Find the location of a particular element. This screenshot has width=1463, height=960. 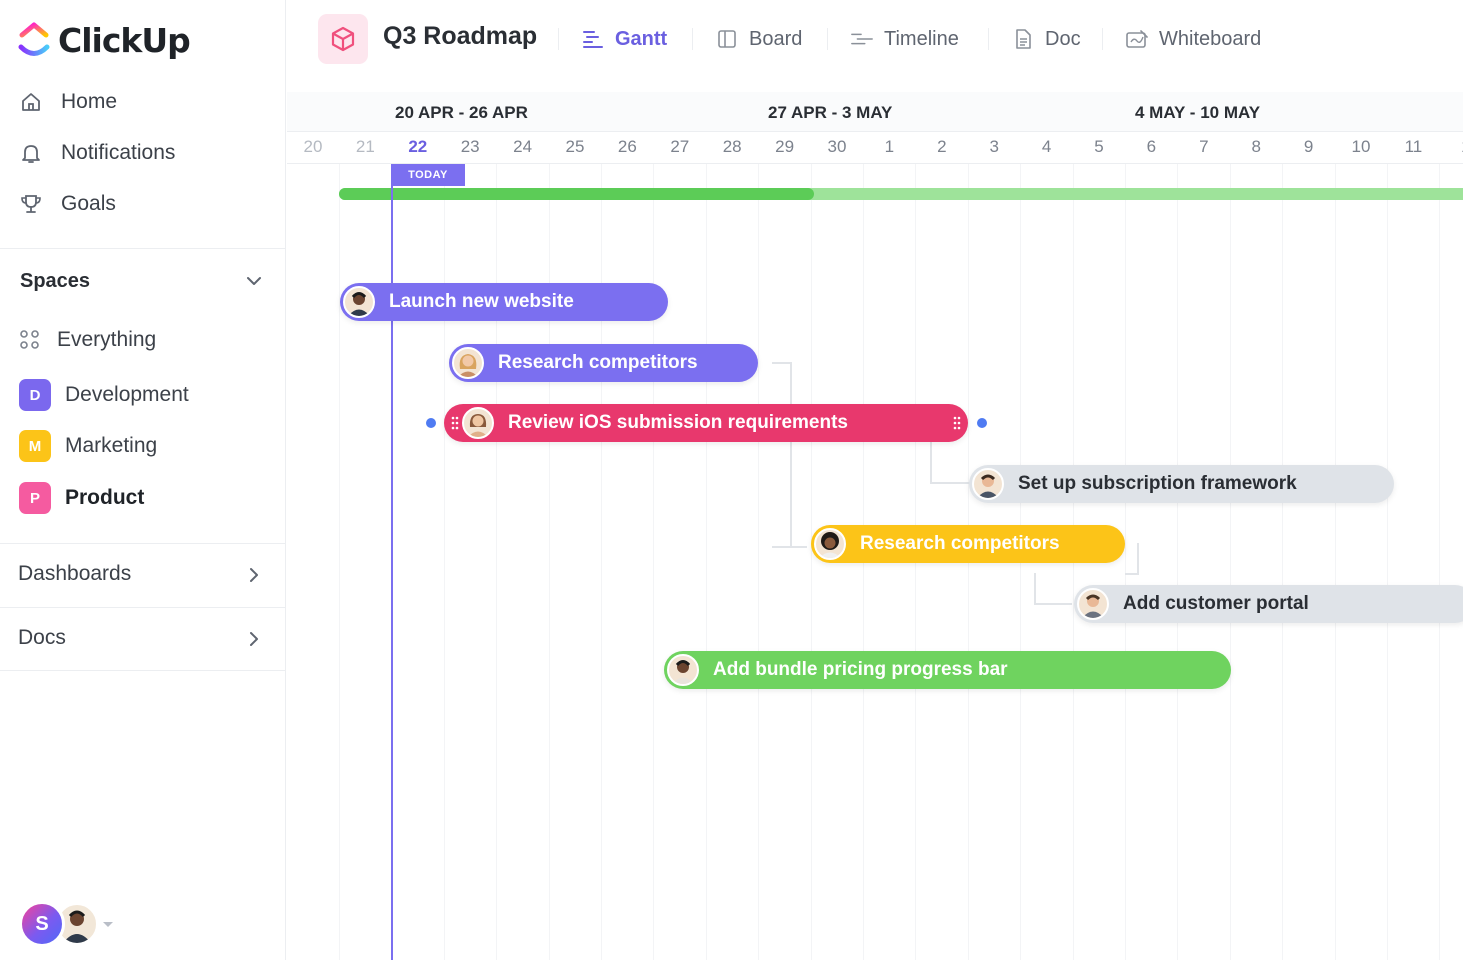

day-label: 11 is located at coordinates (1413, 146).